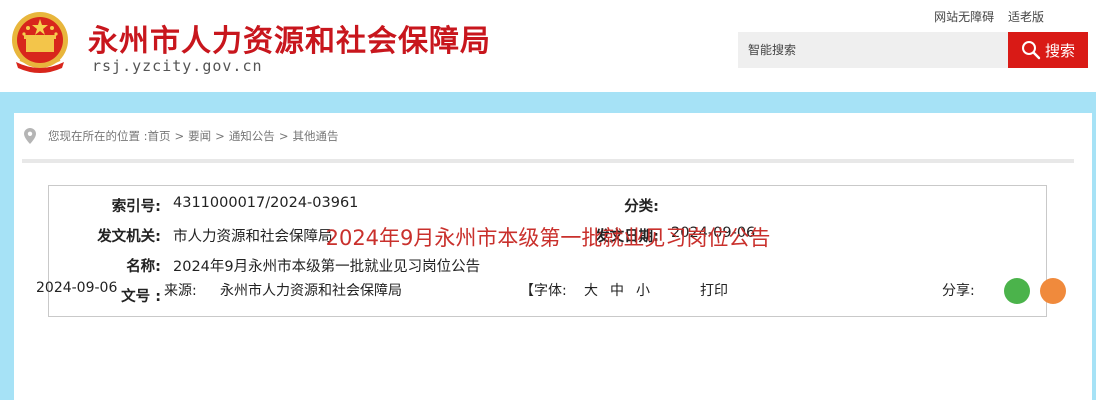 The height and width of the screenshot is (400, 1096). What do you see at coordinates (1017, 291) in the screenshot?
I see `wechat-share-icon` at bounding box center [1017, 291].